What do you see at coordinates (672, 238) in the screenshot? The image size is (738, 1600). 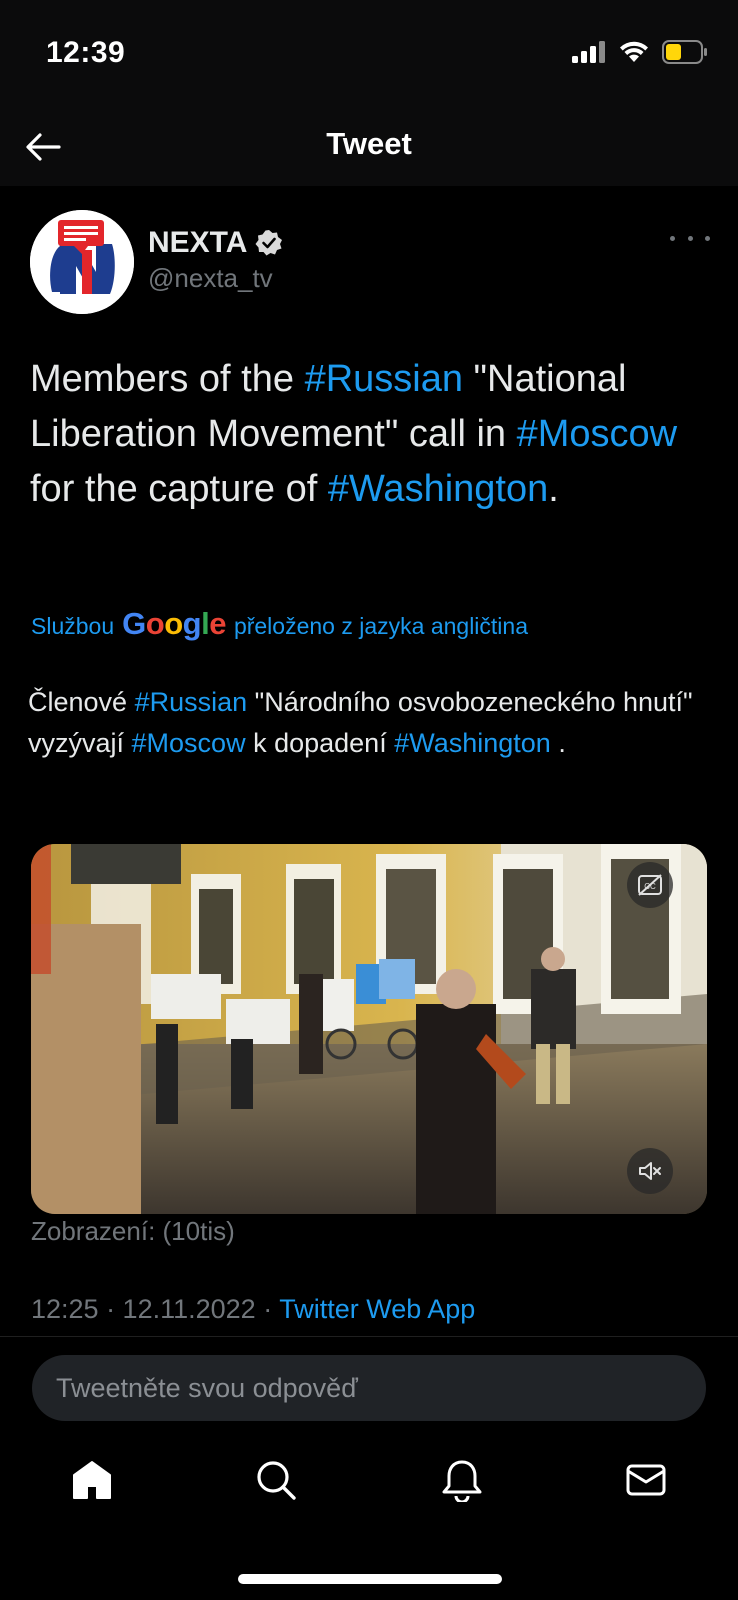 I see `more-horizontal-icon` at bounding box center [672, 238].